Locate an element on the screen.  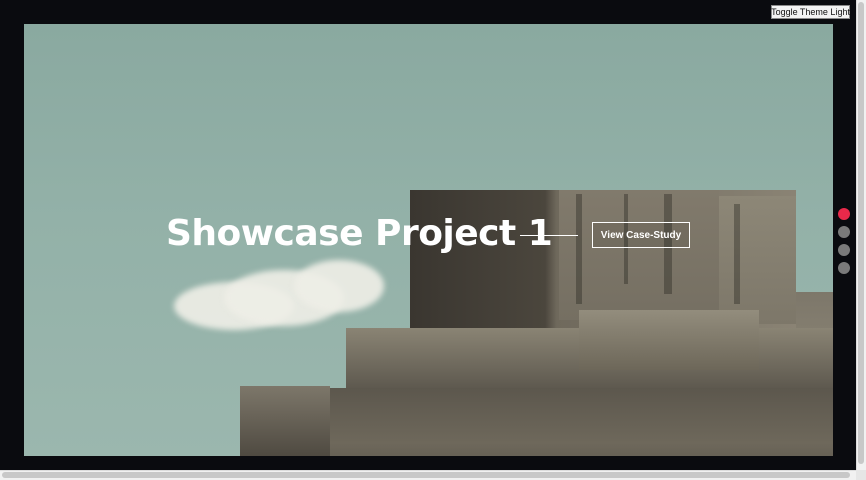
title-divider is located at coordinates (549, 235).